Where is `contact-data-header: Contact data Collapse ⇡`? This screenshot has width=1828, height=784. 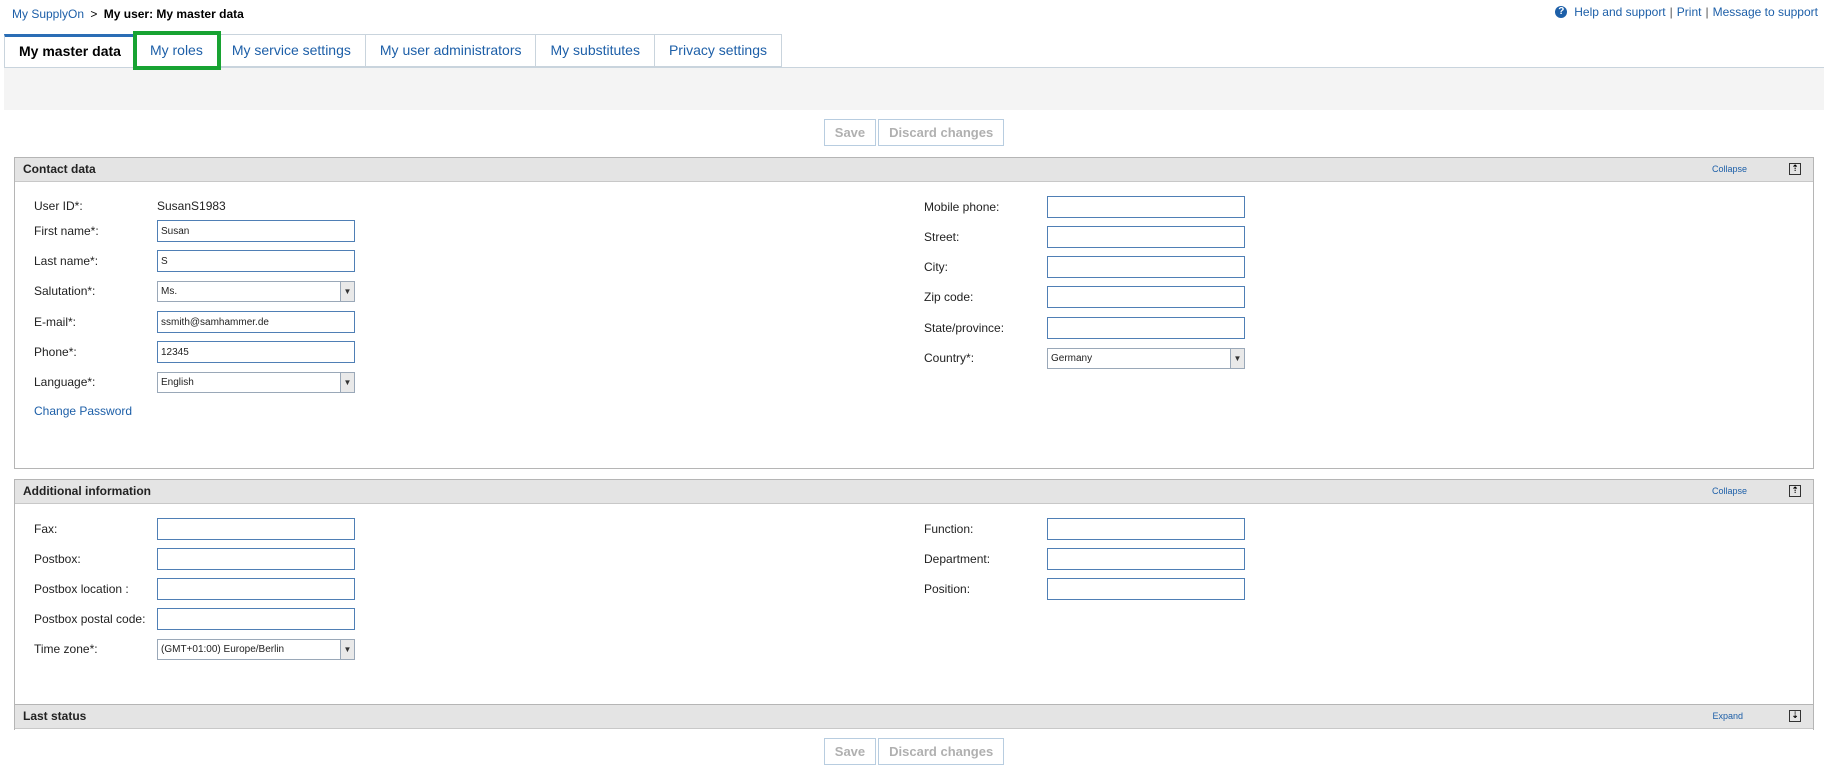
contact-data-header: Contact data Collapse ⇡ is located at coordinates (914, 170).